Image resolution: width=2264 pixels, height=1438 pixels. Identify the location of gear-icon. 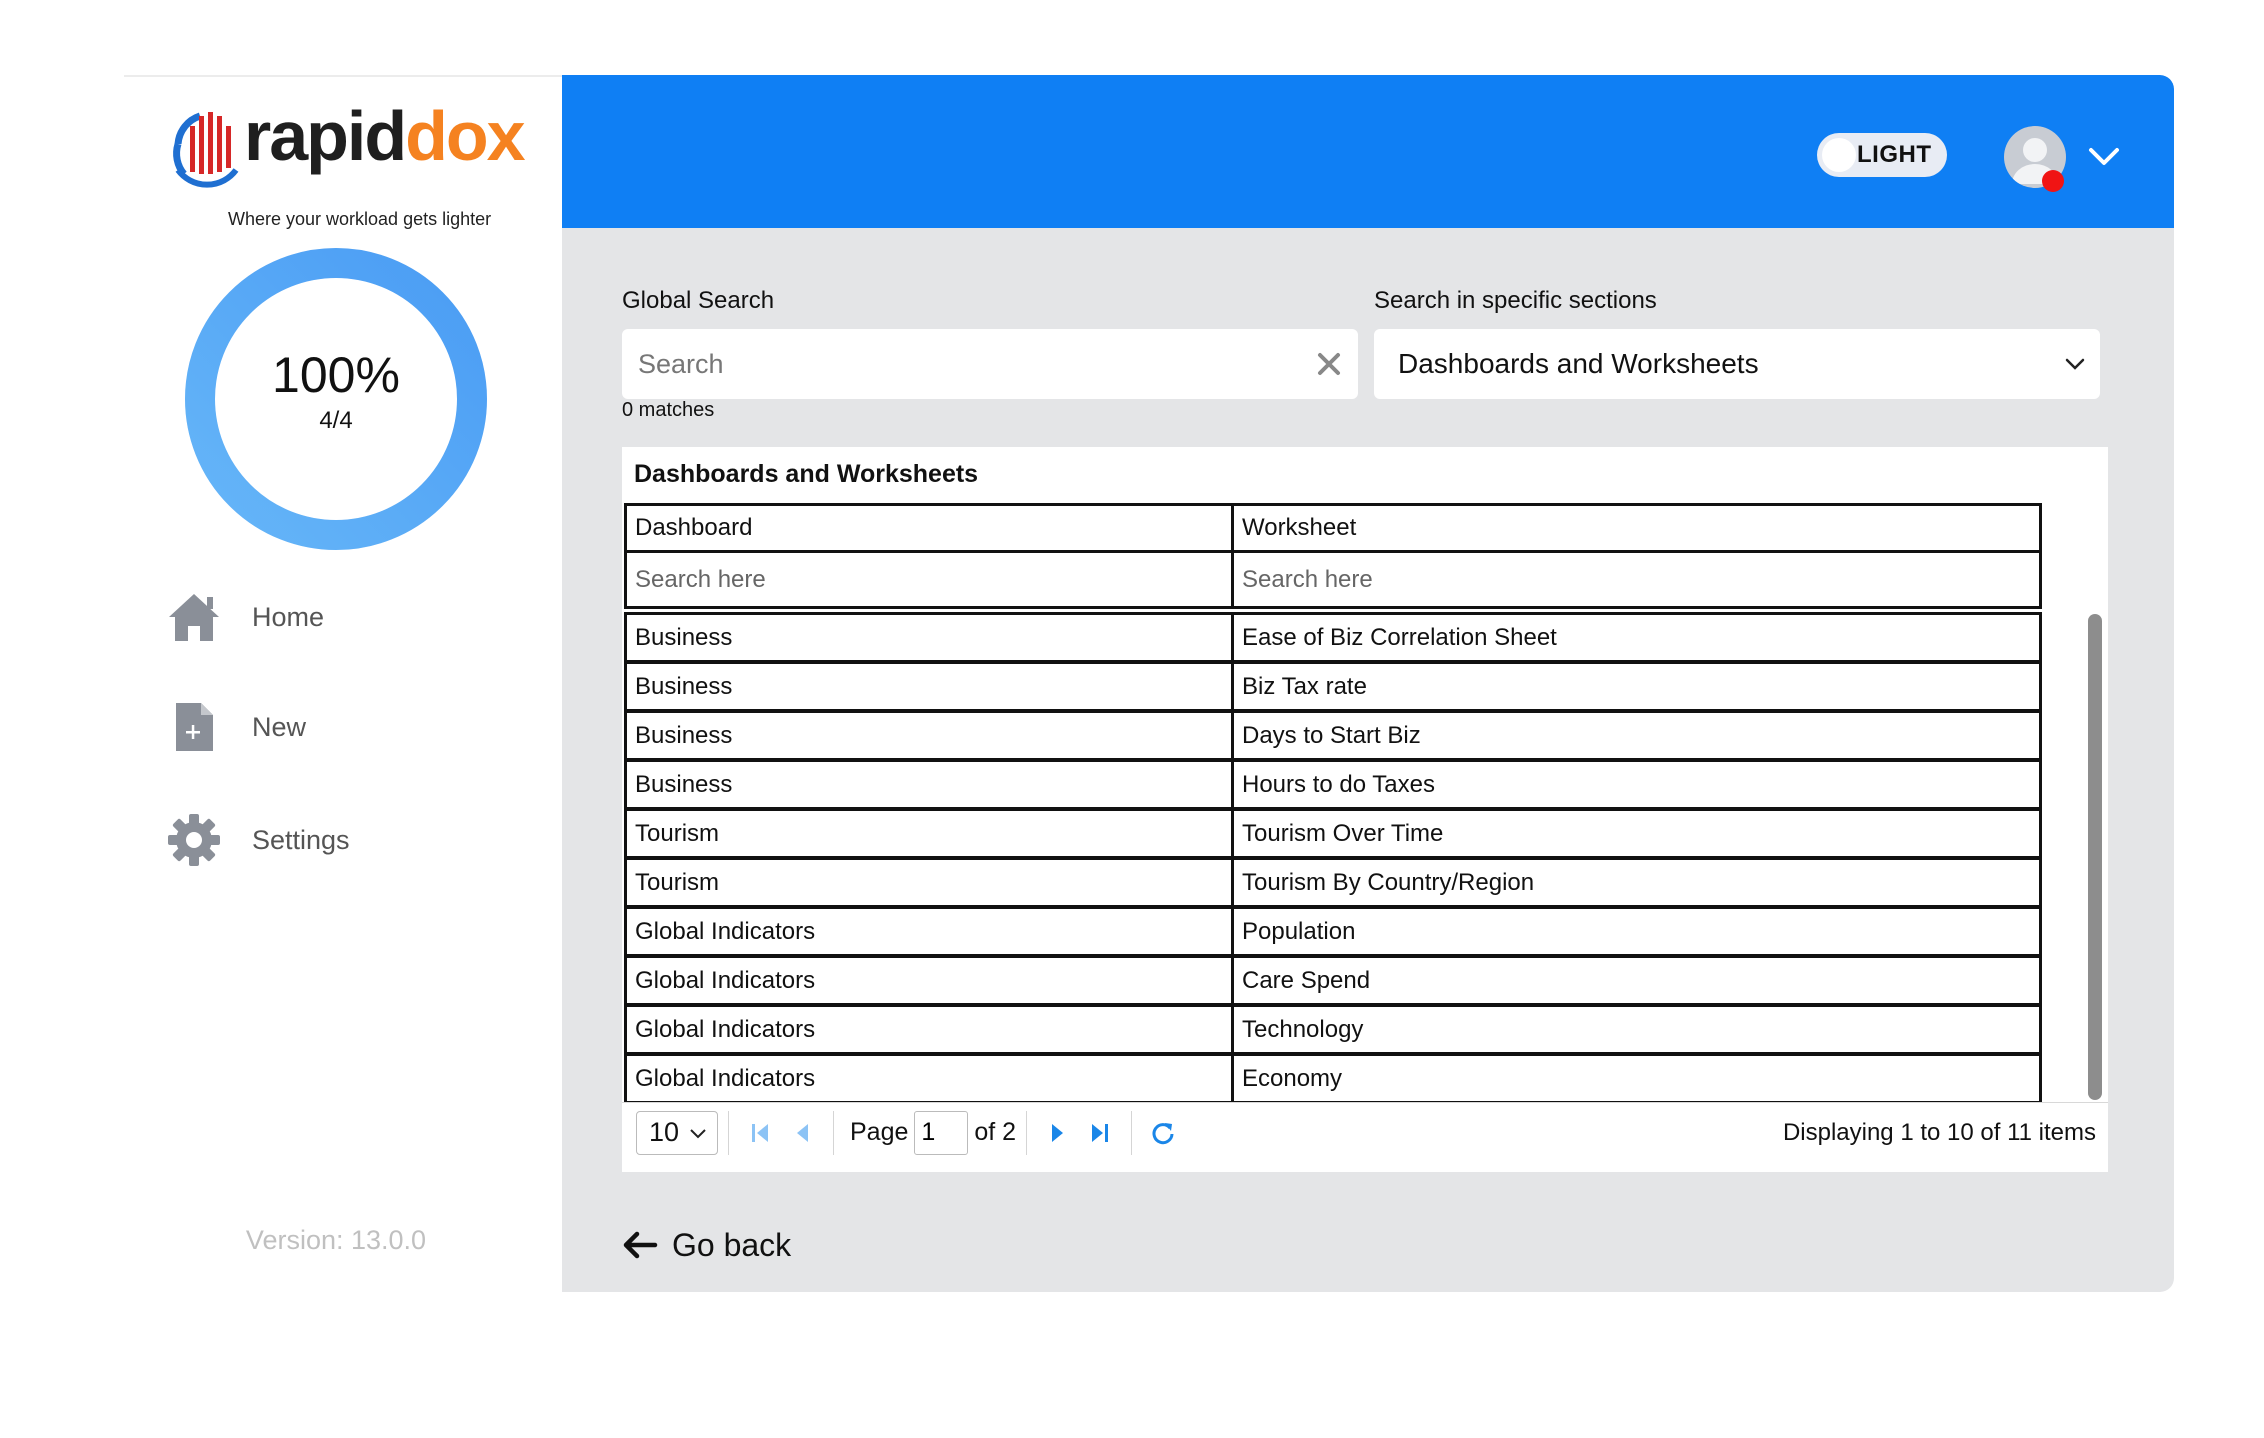
(194, 840).